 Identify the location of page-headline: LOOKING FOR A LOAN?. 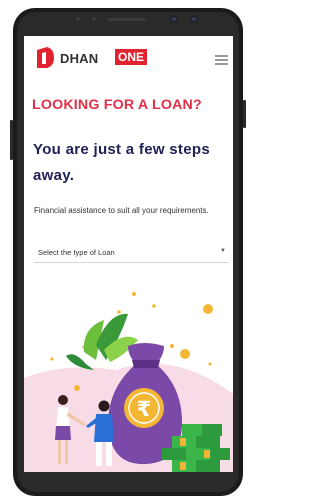
(117, 105).